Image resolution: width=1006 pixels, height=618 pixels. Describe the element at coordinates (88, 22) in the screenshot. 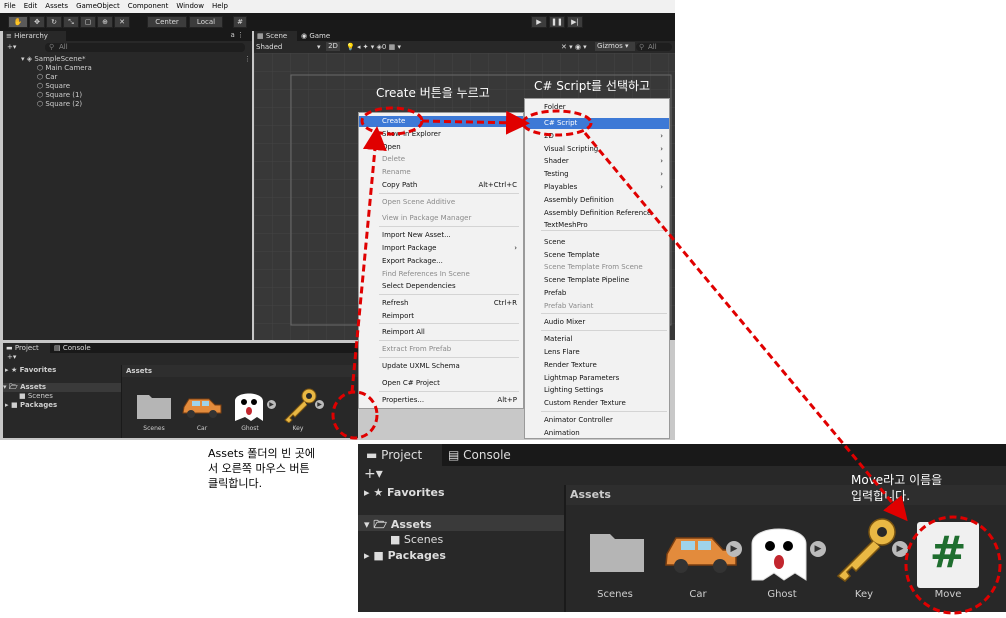

I see `rect-tool-button: ▢` at that location.